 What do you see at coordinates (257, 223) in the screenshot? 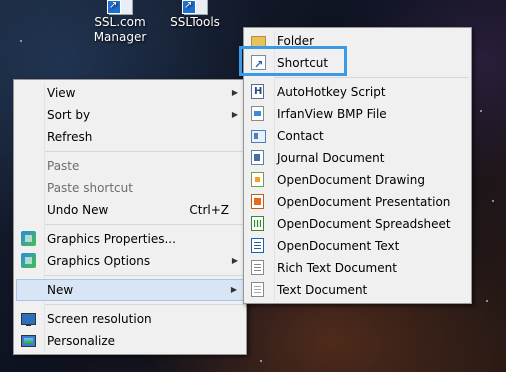
I see `odf-spreadsheet-icon` at bounding box center [257, 223].